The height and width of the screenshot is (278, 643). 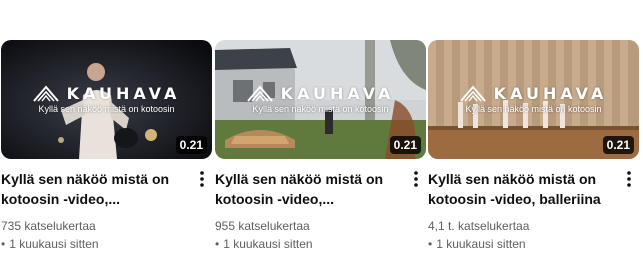 What do you see at coordinates (262, 226) in the screenshot?
I see `view-count: 955 katselukertaa` at bounding box center [262, 226].